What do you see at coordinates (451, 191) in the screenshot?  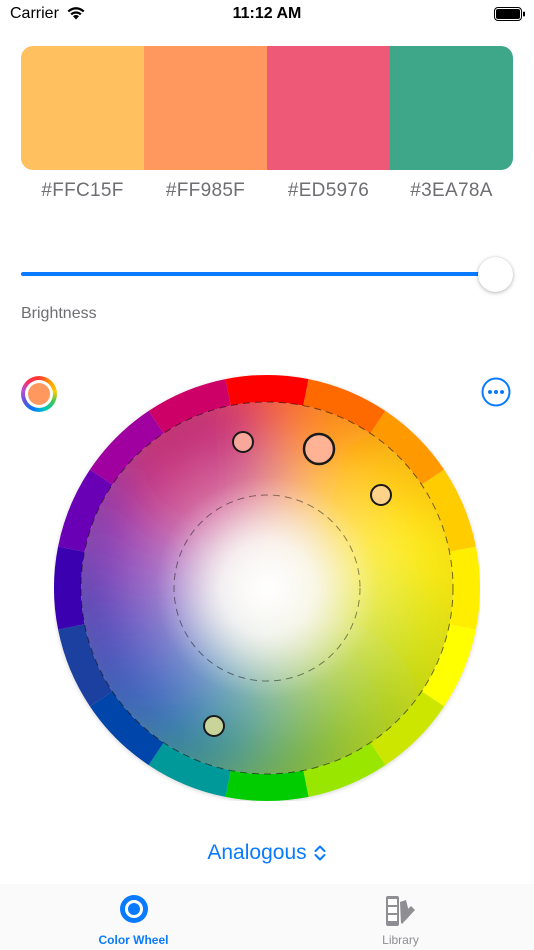 I see `hex-code-4: #3EA78A` at bounding box center [451, 191].